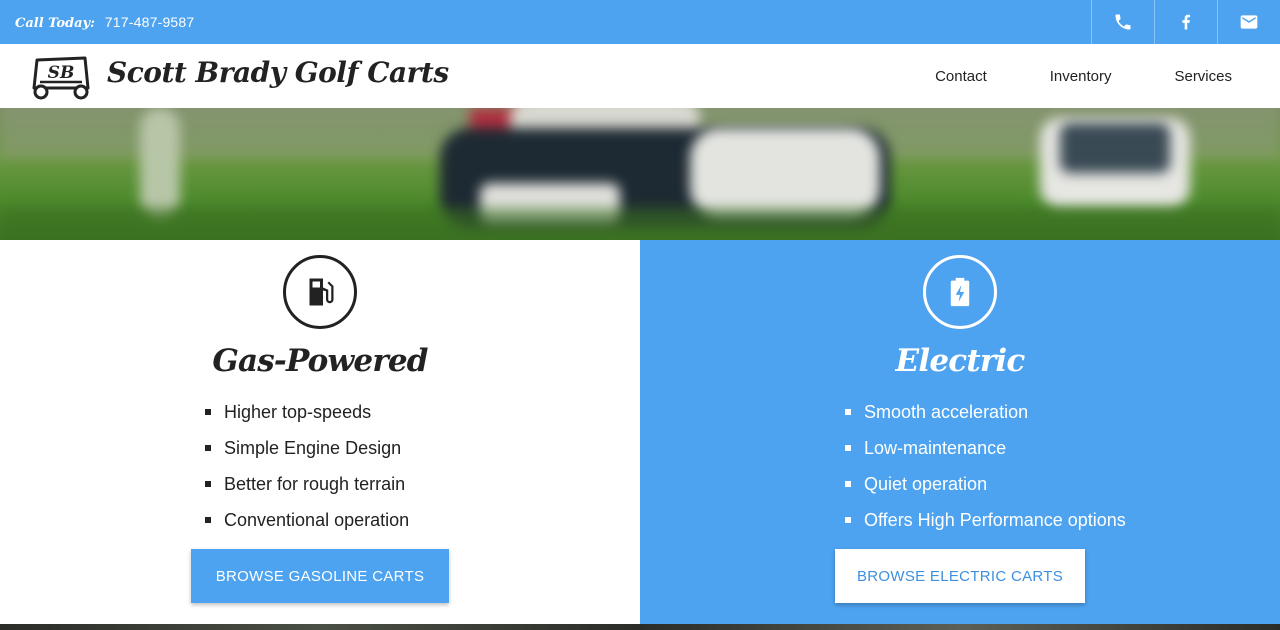 This screenshot has width=1280, height=630. I want to click on feature-text: Low-maintenance, so click(935, 448).